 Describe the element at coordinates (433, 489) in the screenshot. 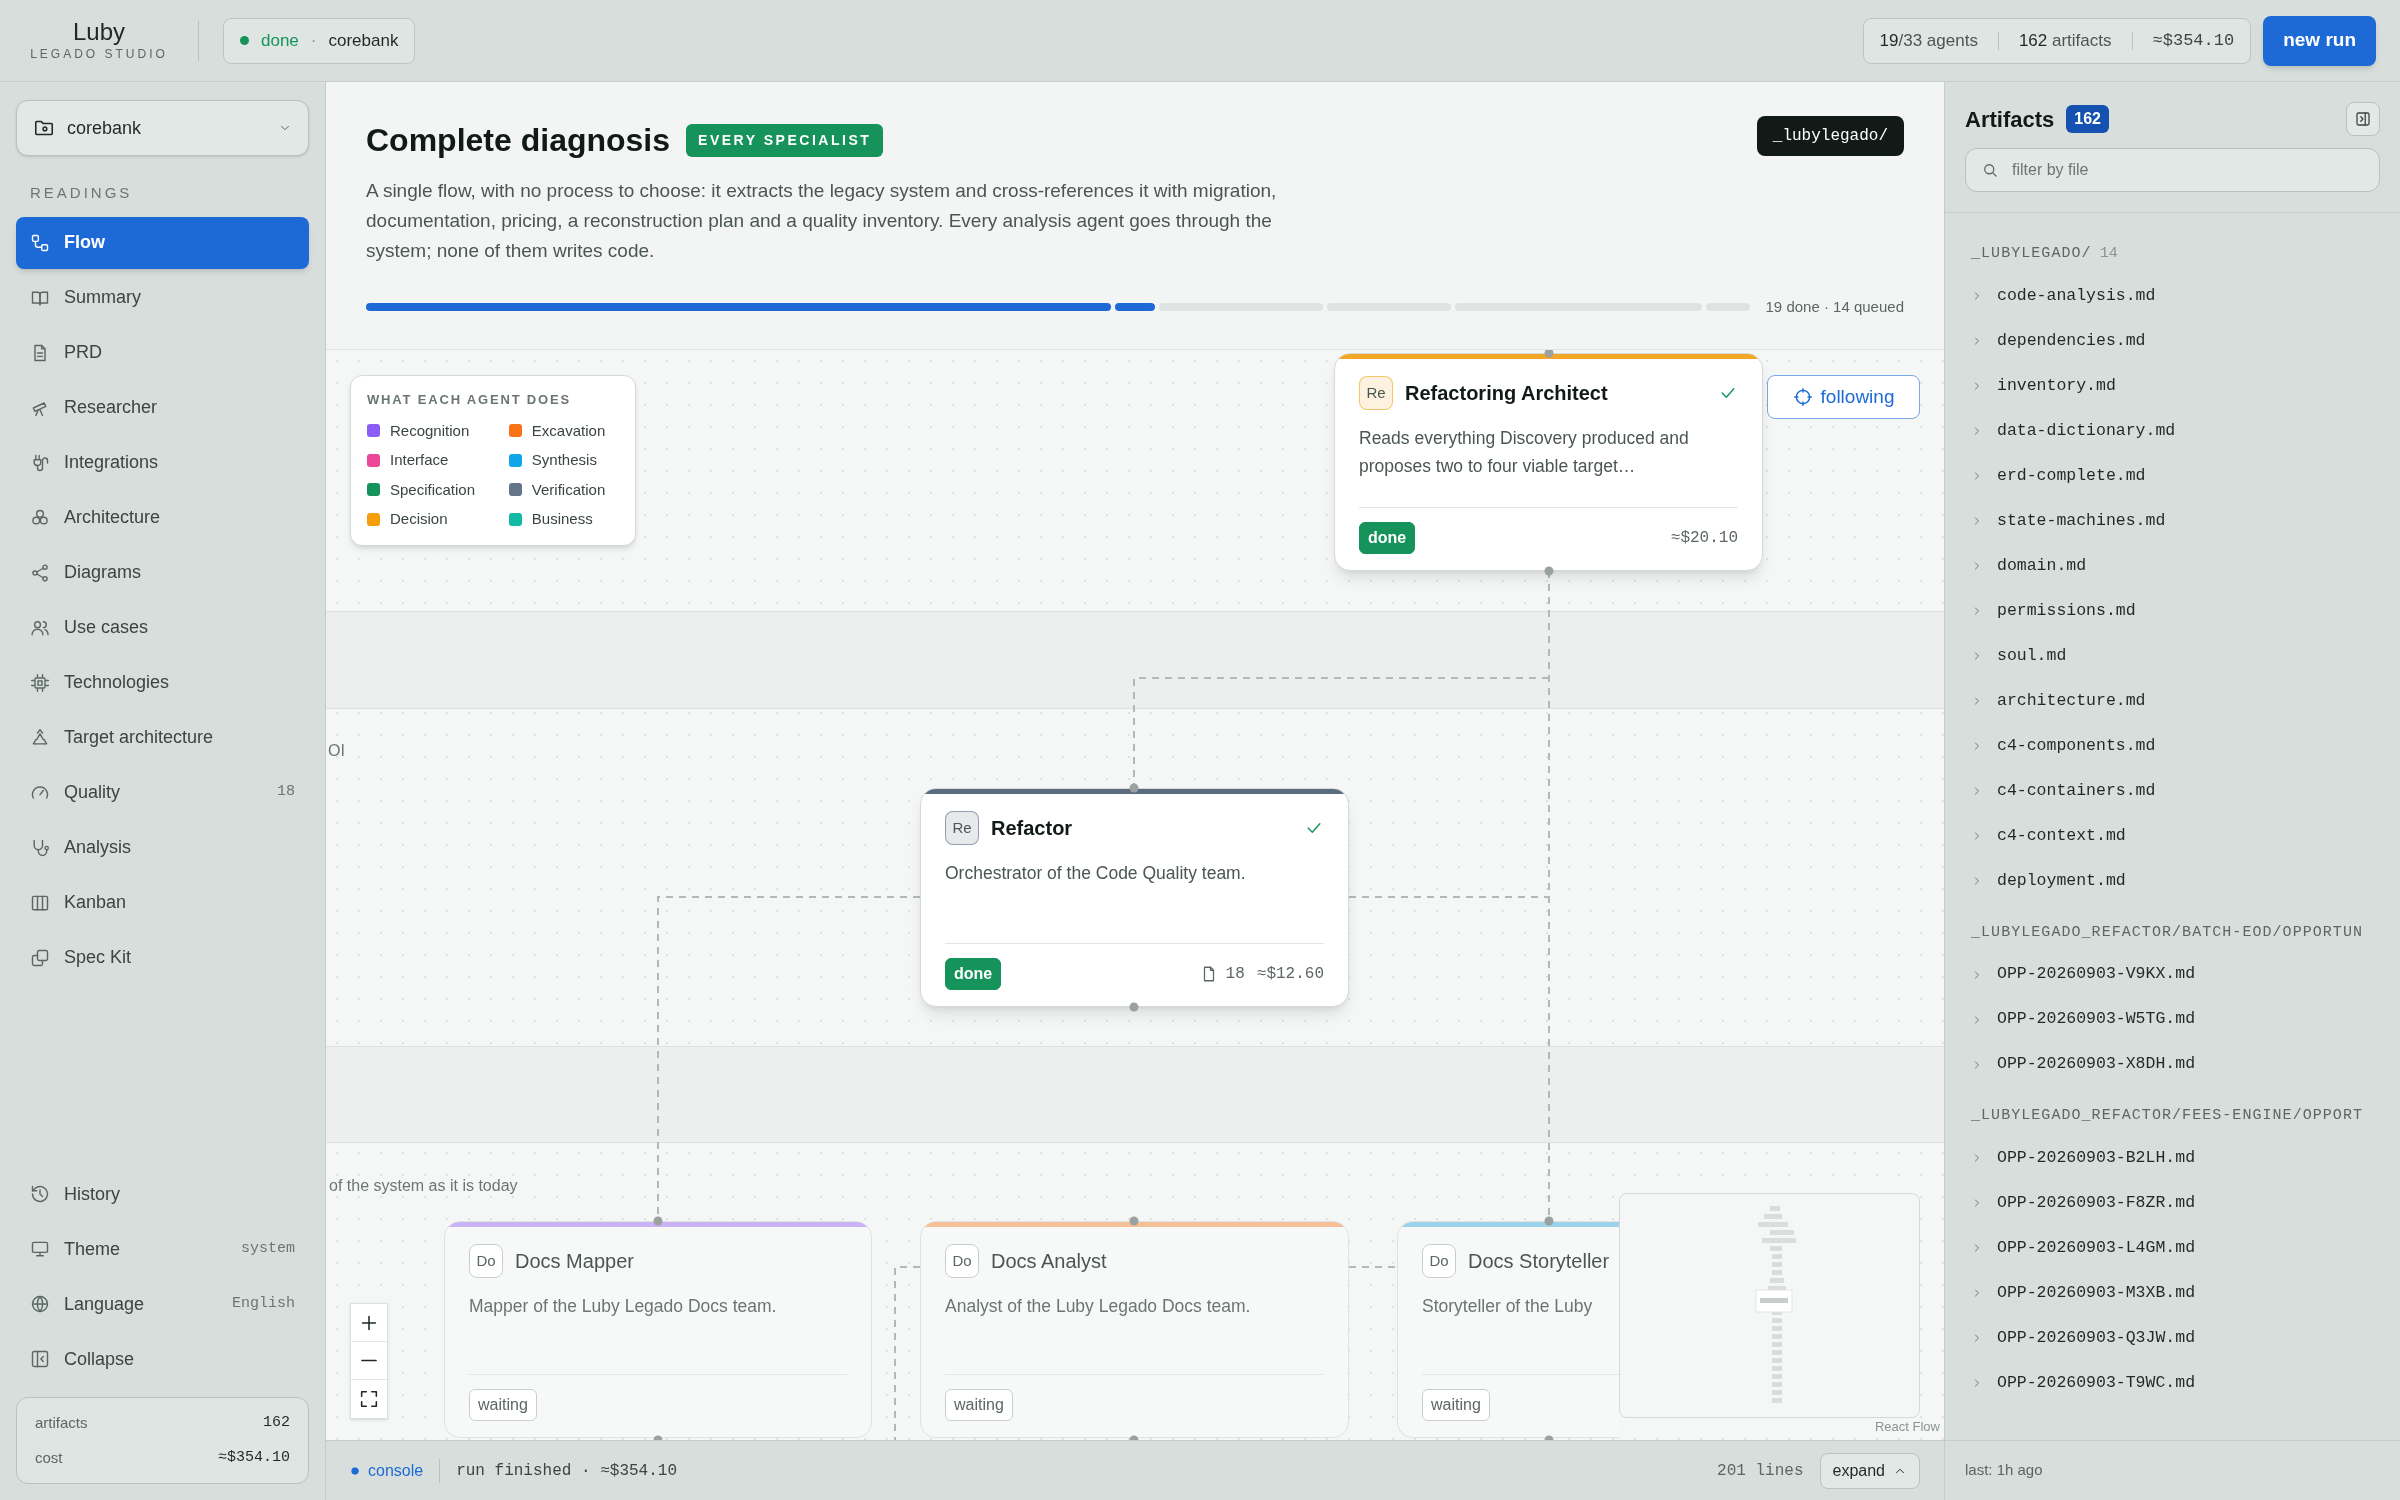

I see `legend-label: Specification` at that location.